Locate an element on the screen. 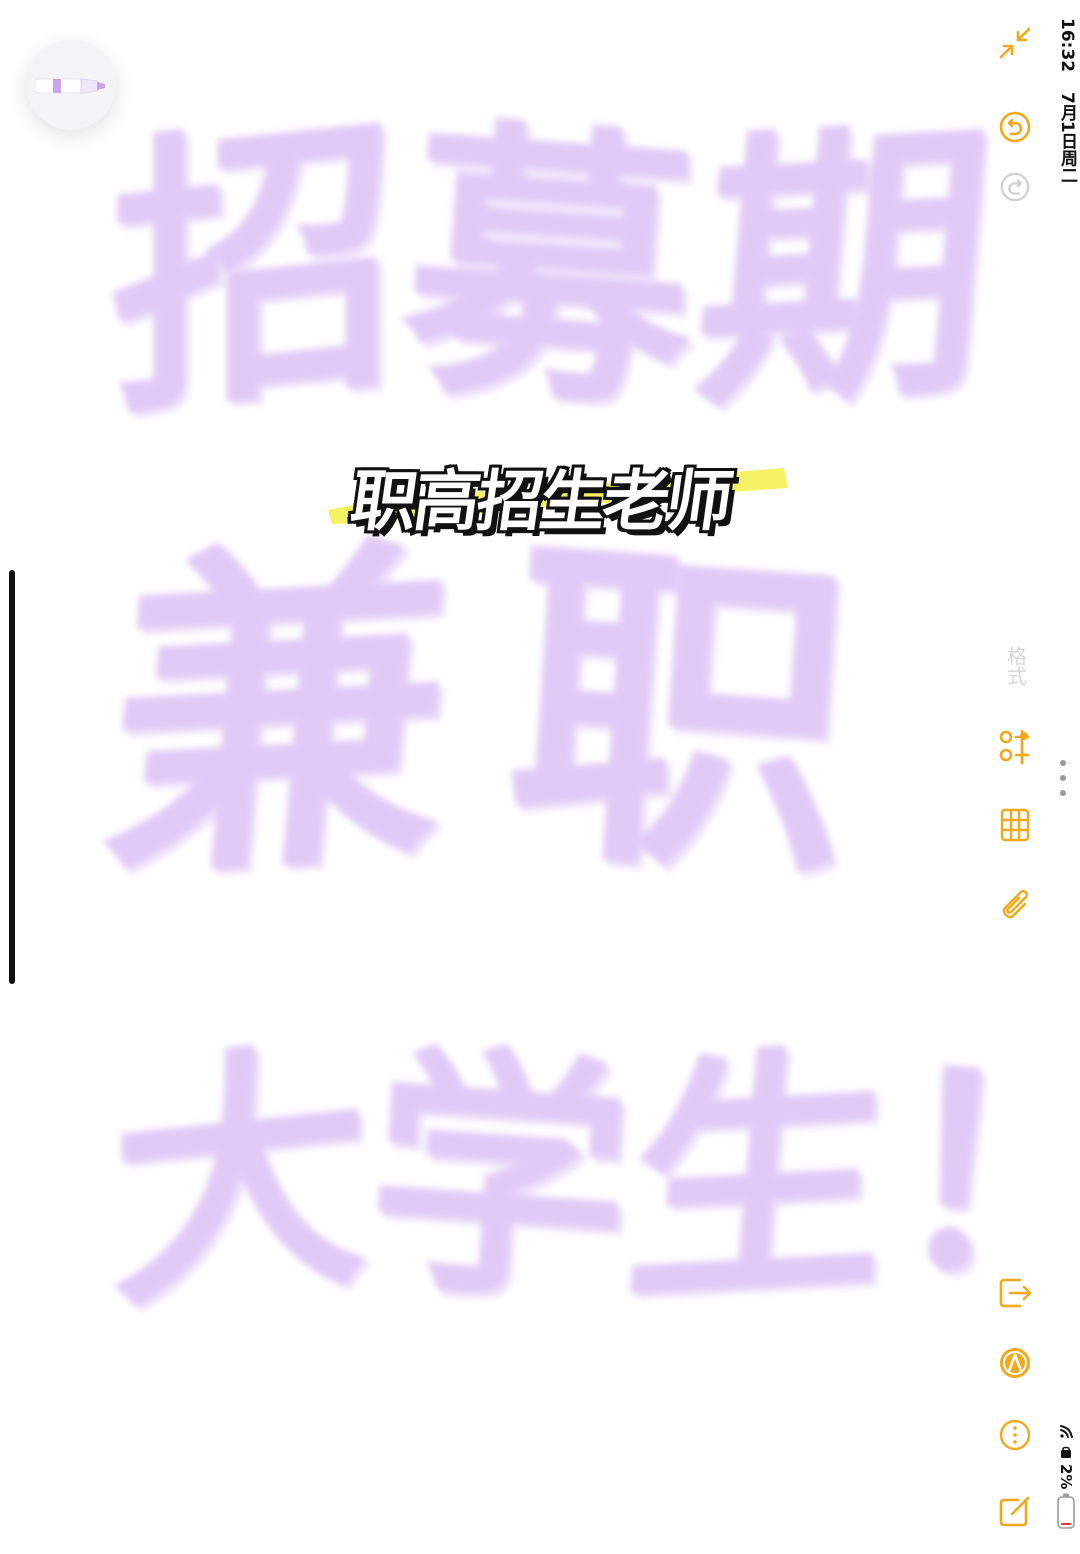  status-bar-indicators: 2% is located at coordinates (1066, 1482).